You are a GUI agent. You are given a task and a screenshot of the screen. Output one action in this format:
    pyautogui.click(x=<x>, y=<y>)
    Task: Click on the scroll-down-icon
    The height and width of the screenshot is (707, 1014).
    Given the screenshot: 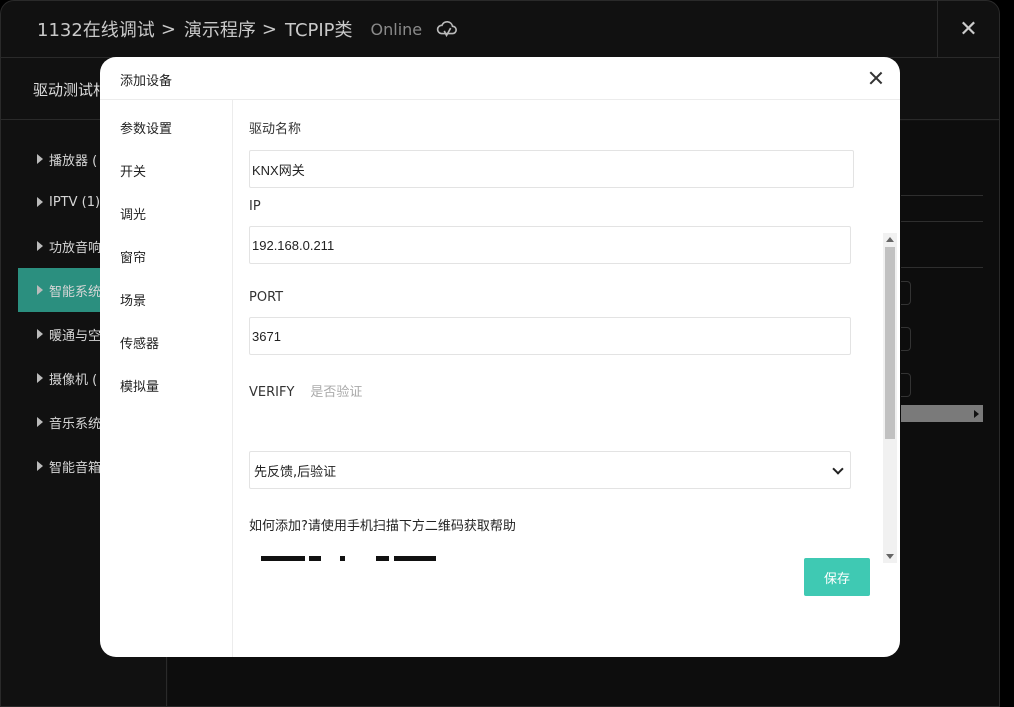 What is the action you would take?
    pyautogui.click(x=890, y=556)
    